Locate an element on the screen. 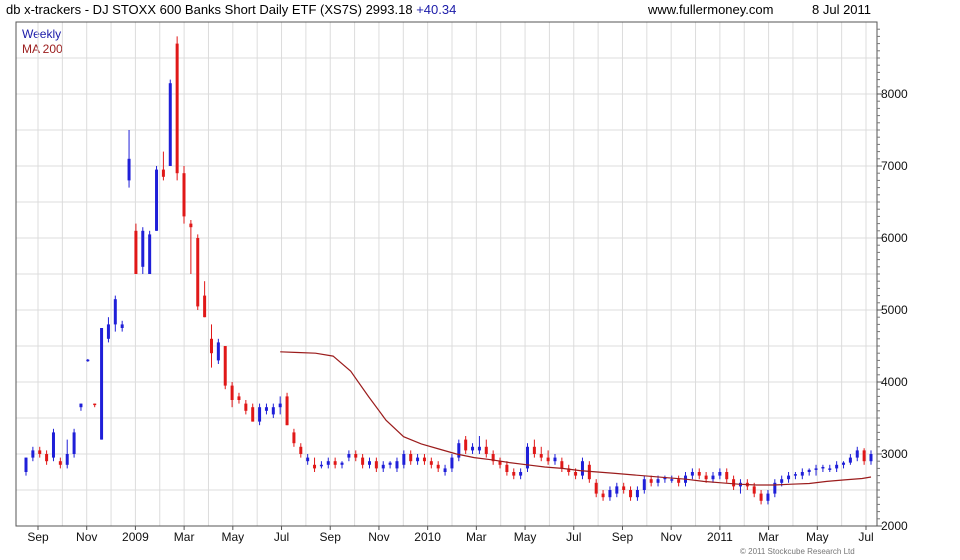 The image size is (960, 560). y-tick-label: 3000 is located at coordinates (894, 454).